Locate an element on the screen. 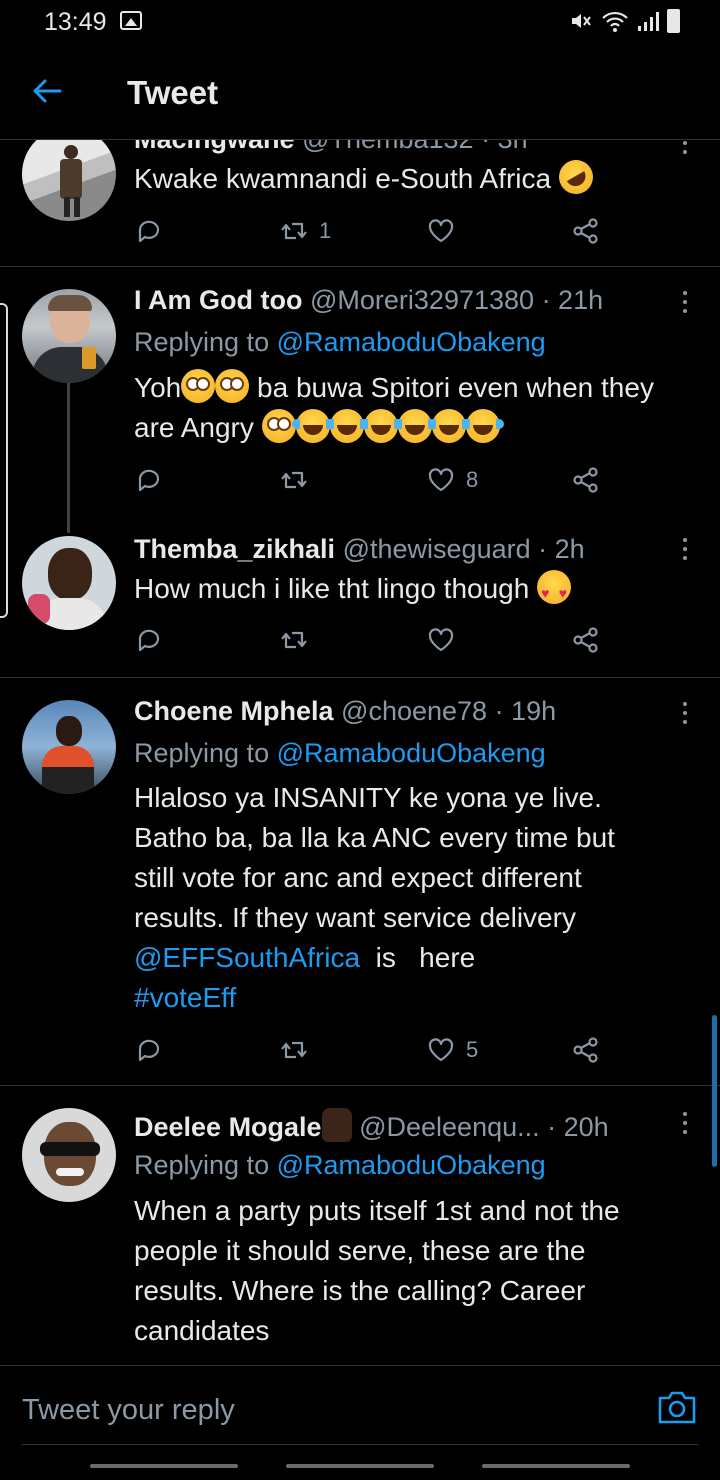 The width and height of the screenshot is (720, 1480). tweet-text-line: When a party puts itself 1st and not the is located at coordinates (377, 1210).